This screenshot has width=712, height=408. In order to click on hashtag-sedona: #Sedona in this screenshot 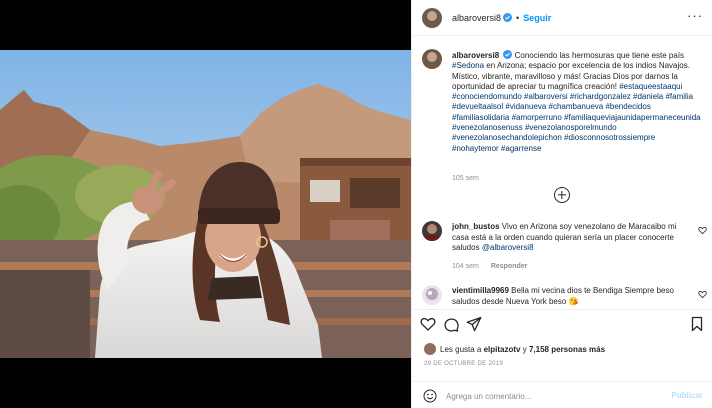, I will do `click(468, 65)`.